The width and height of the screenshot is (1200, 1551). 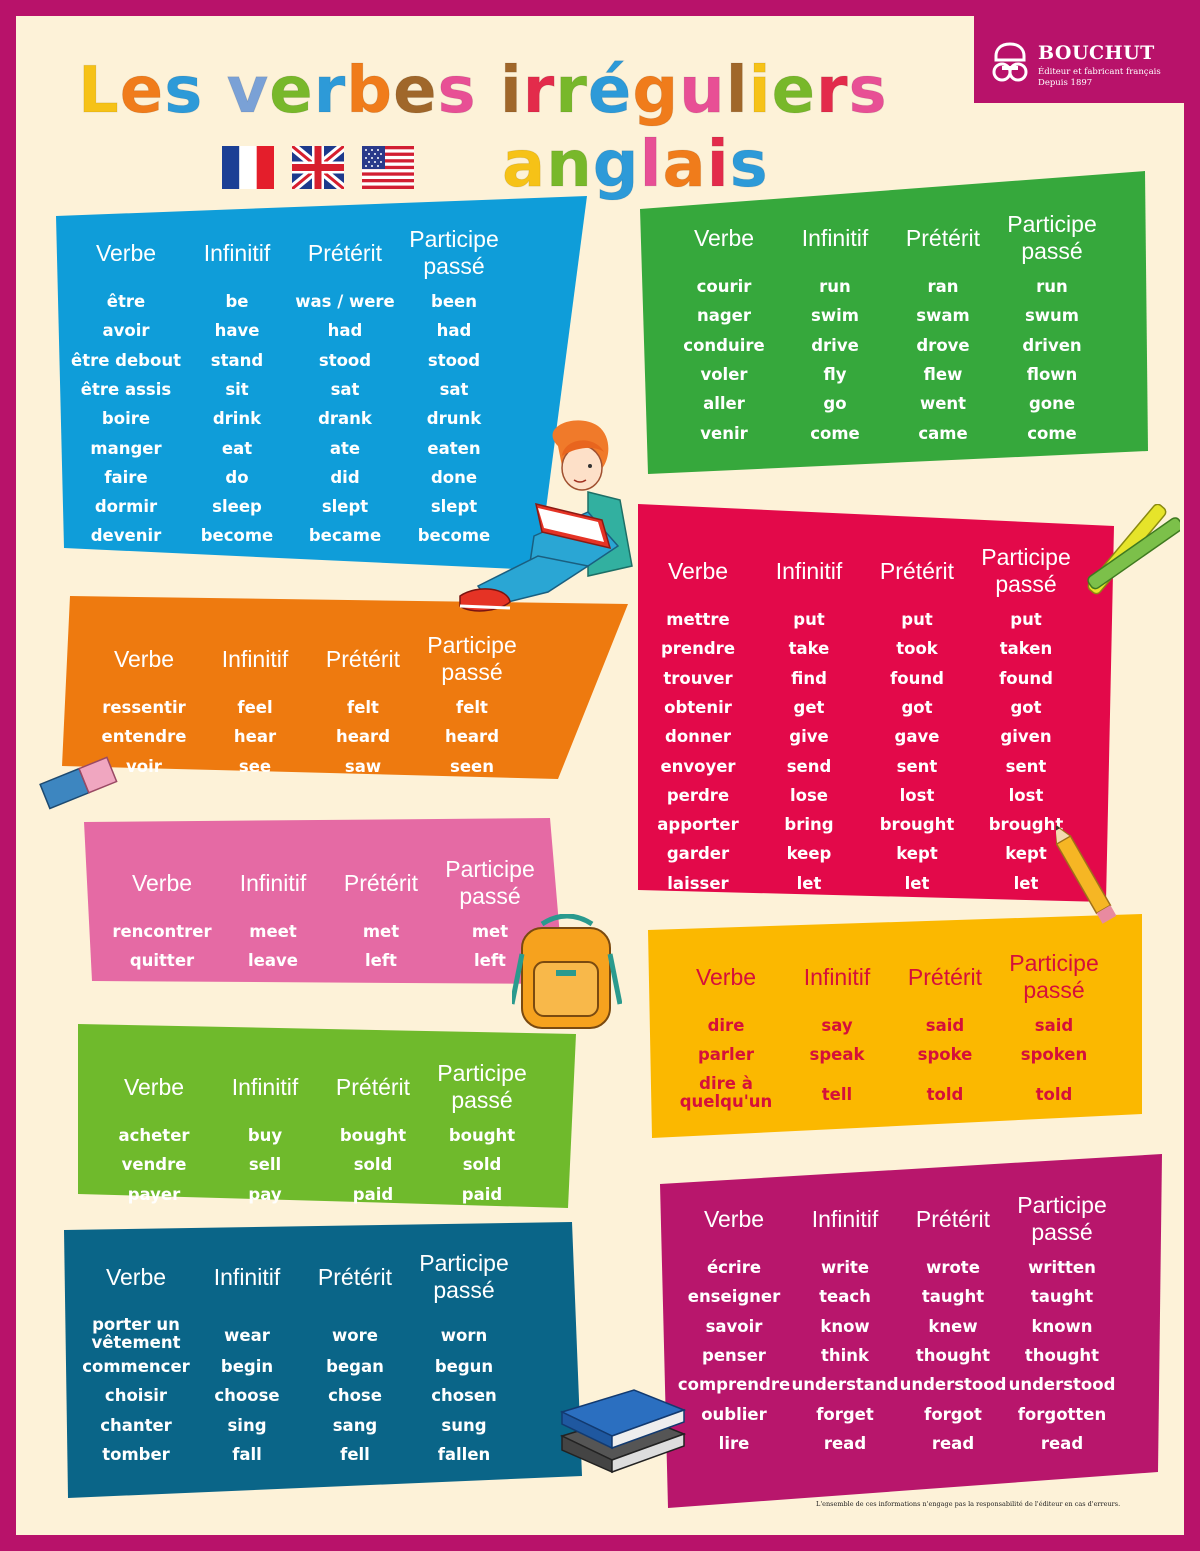 What do you see at coordinates (1096, 53) in the screenshot?
I see `brand-name: BOUCHUT` at bounding box center [1096, 53].